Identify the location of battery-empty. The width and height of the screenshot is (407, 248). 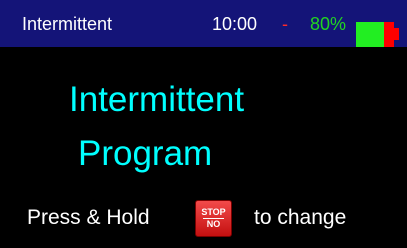
(389, 34).